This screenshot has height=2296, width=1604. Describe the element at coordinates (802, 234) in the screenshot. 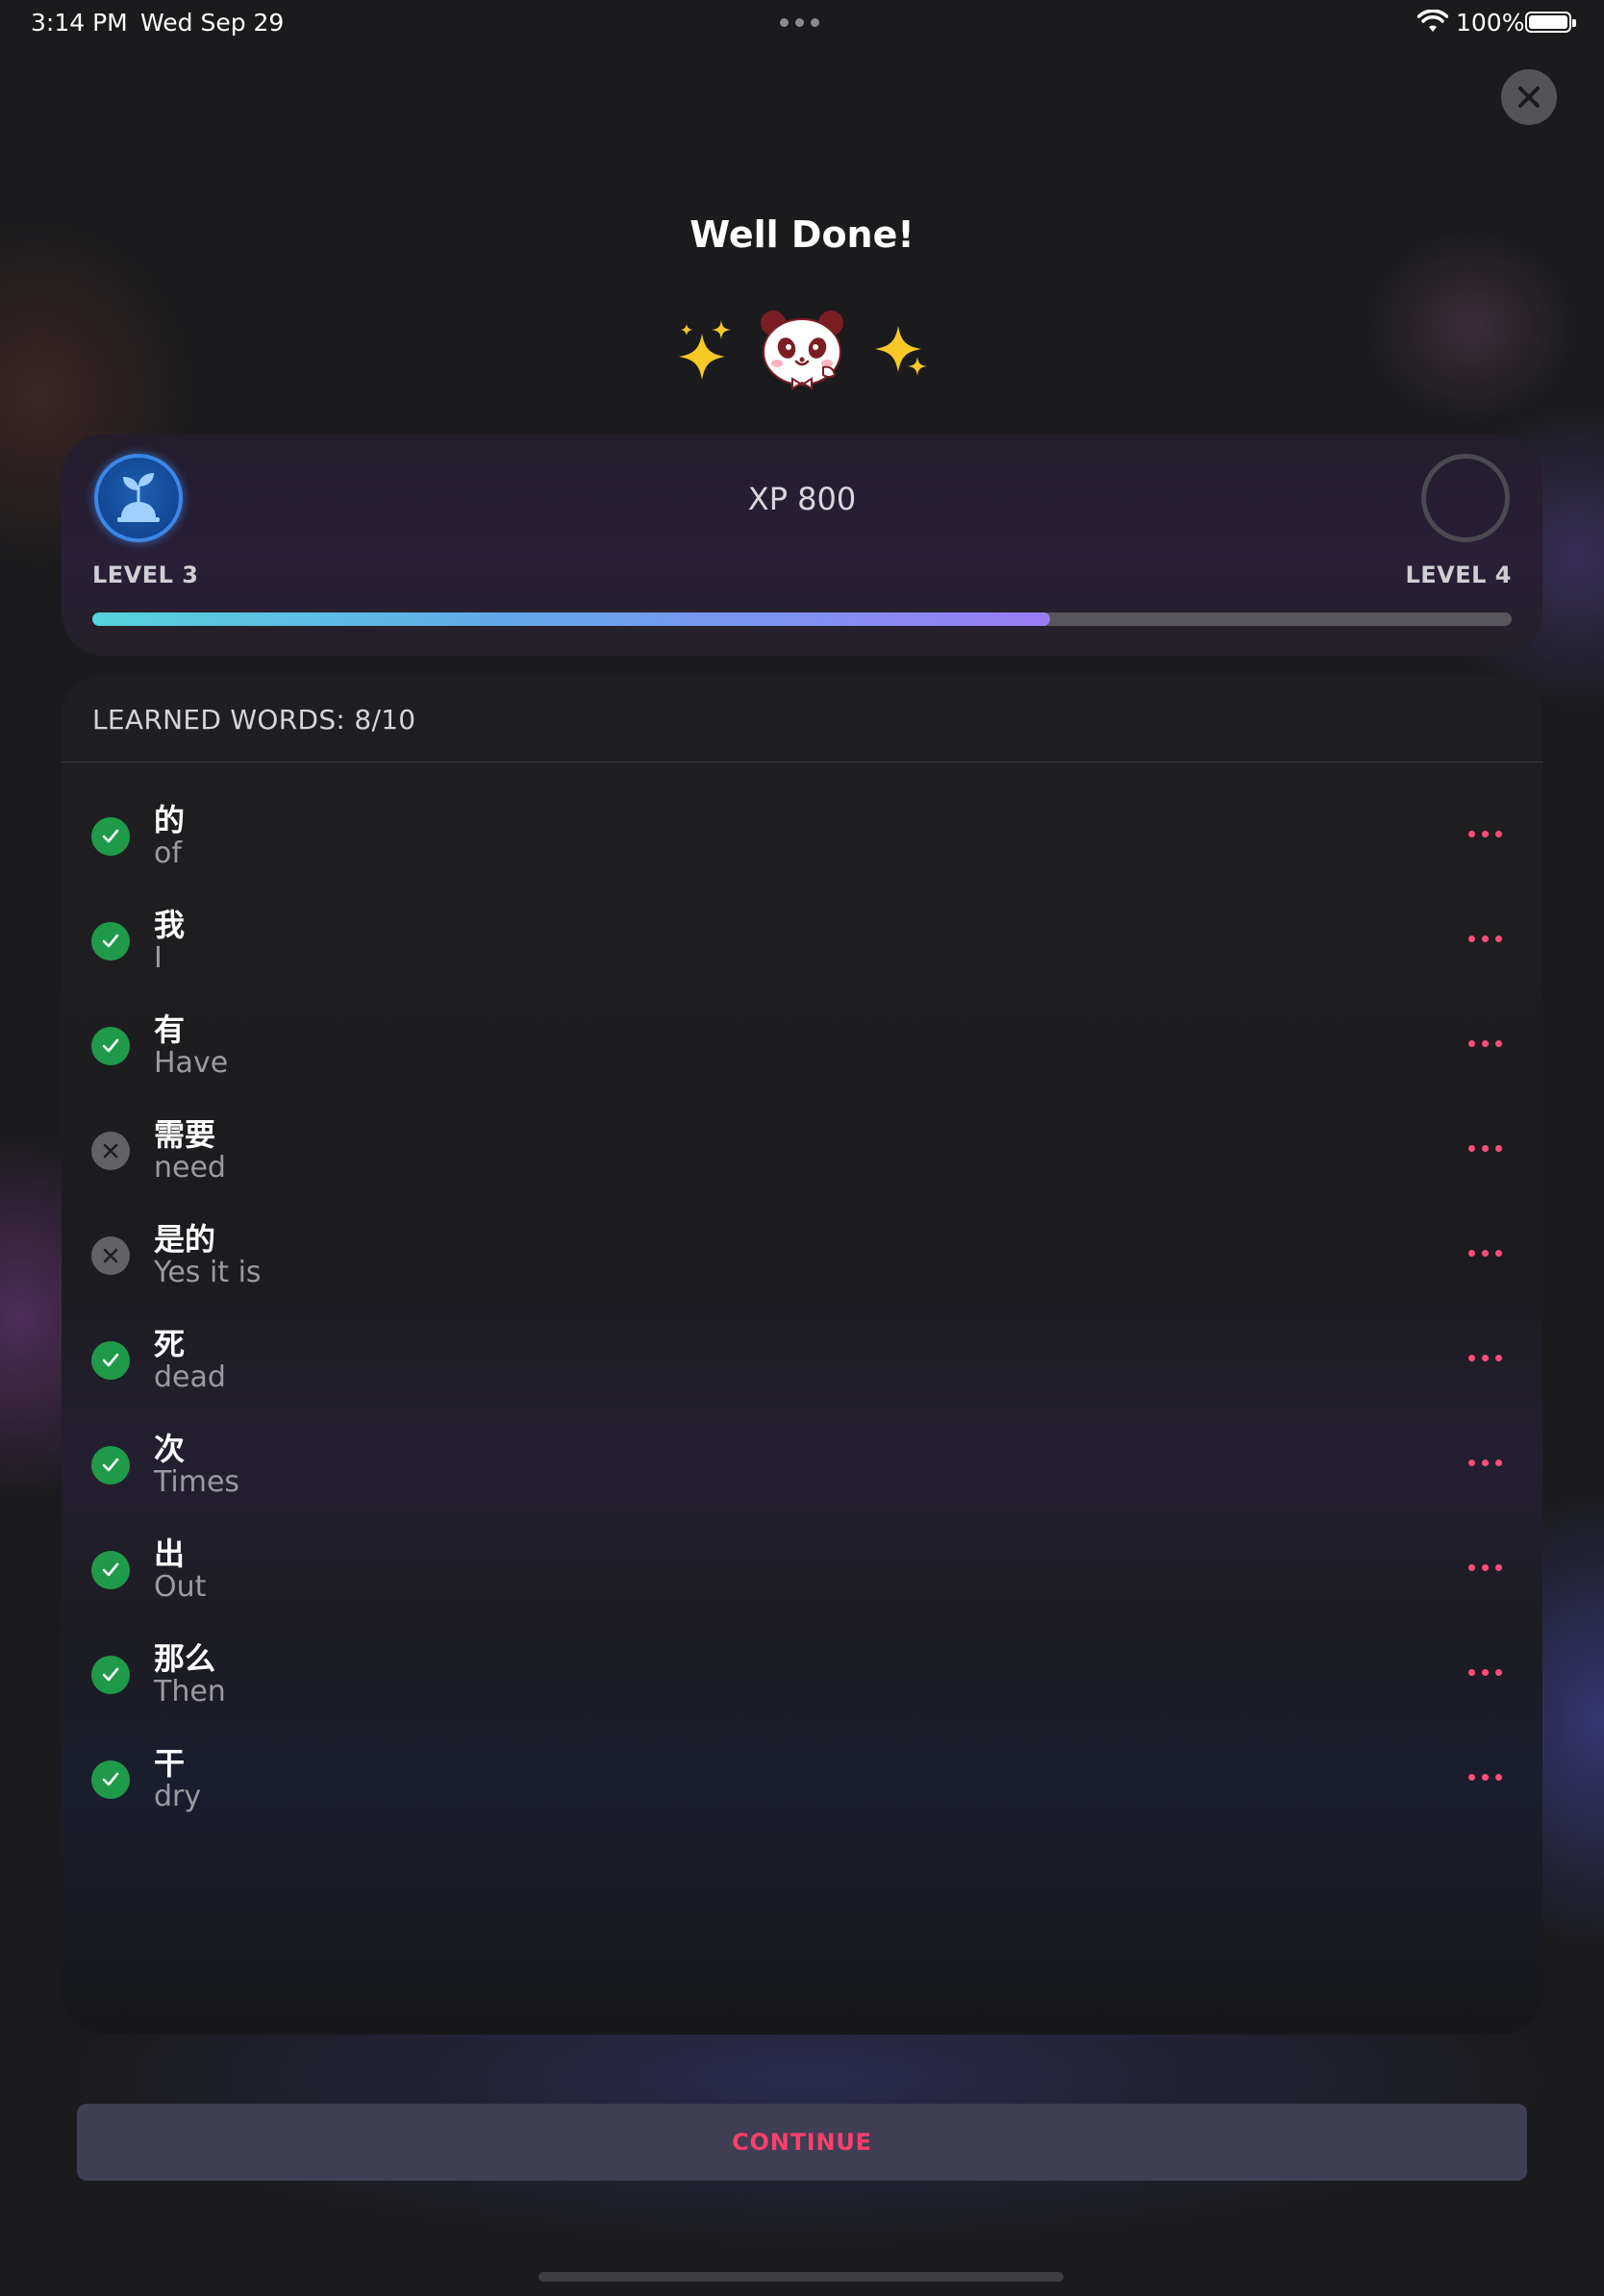

I see `page-title: Well Done!` at that location.